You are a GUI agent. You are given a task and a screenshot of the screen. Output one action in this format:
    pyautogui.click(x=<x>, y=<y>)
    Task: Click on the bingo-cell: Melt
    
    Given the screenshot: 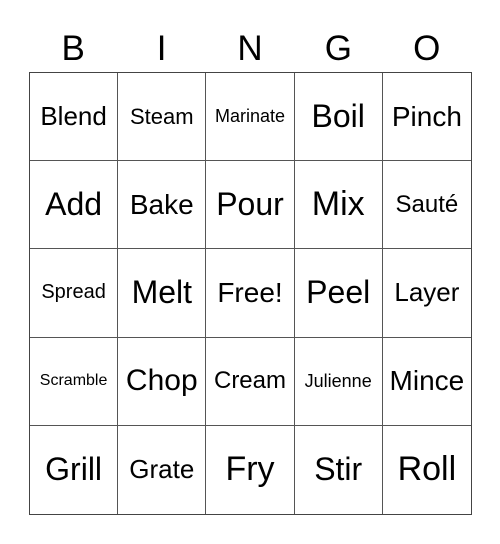 What is the action you would take?
    pyautogui.click(x=162, y=293)
    